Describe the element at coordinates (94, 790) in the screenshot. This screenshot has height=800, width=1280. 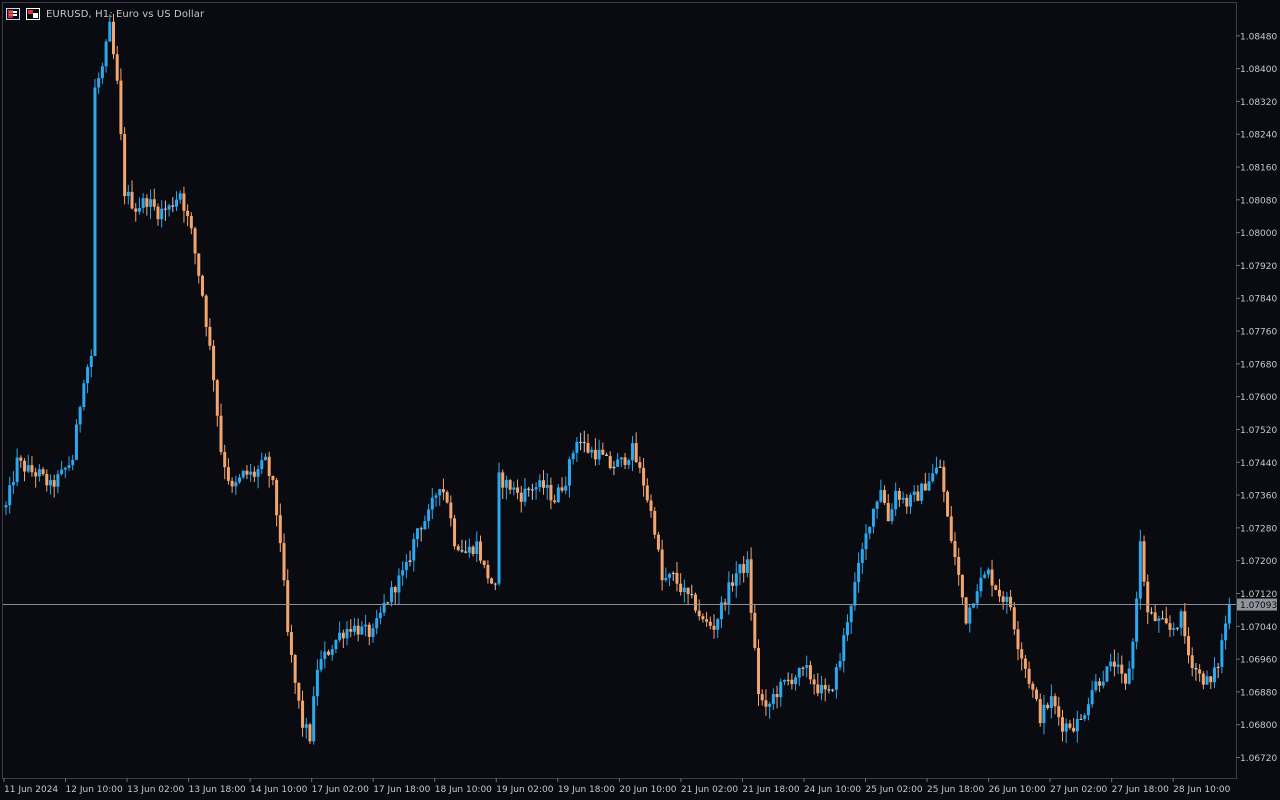
I see `time-tick-label: 12 Jun 10:00` at that location.